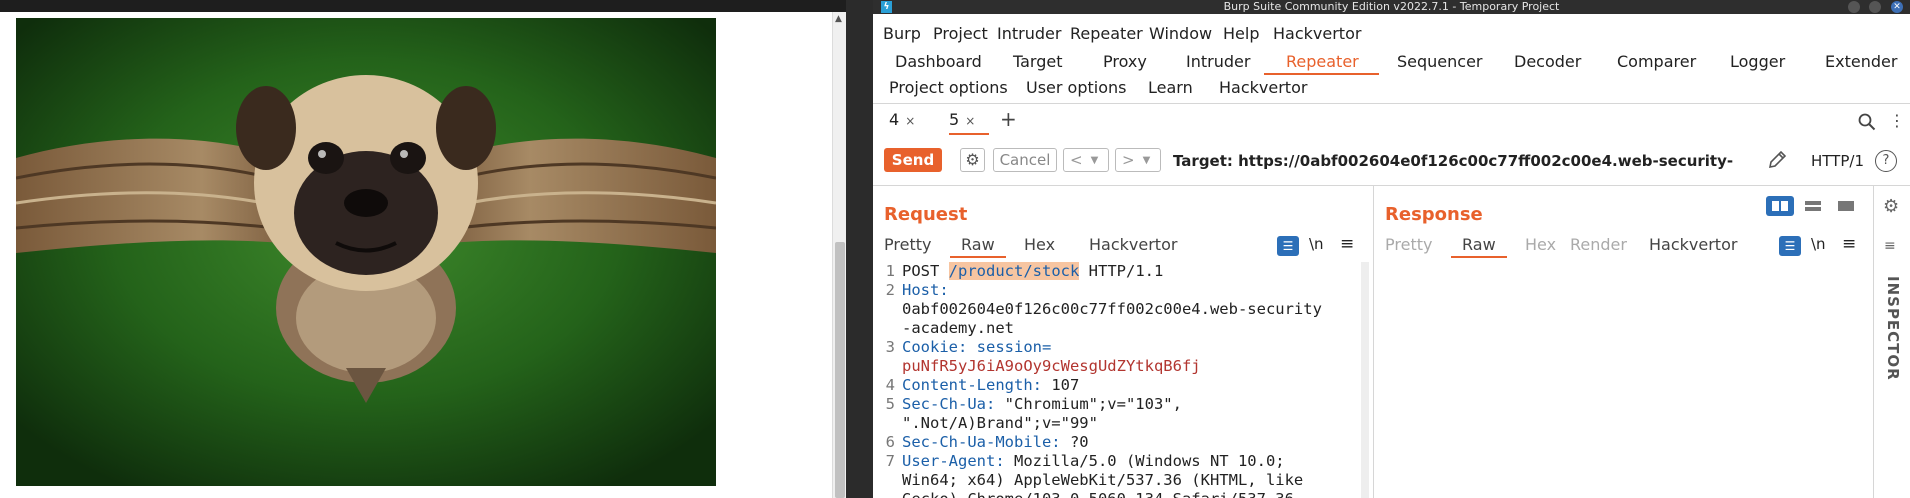 Image resolution: width=1910 pixels, height=498 pixels. What do you see at coordinates (1074, 442) in the screenshot?
I see `header-value: ?0` at bounding box center [1074, 442].